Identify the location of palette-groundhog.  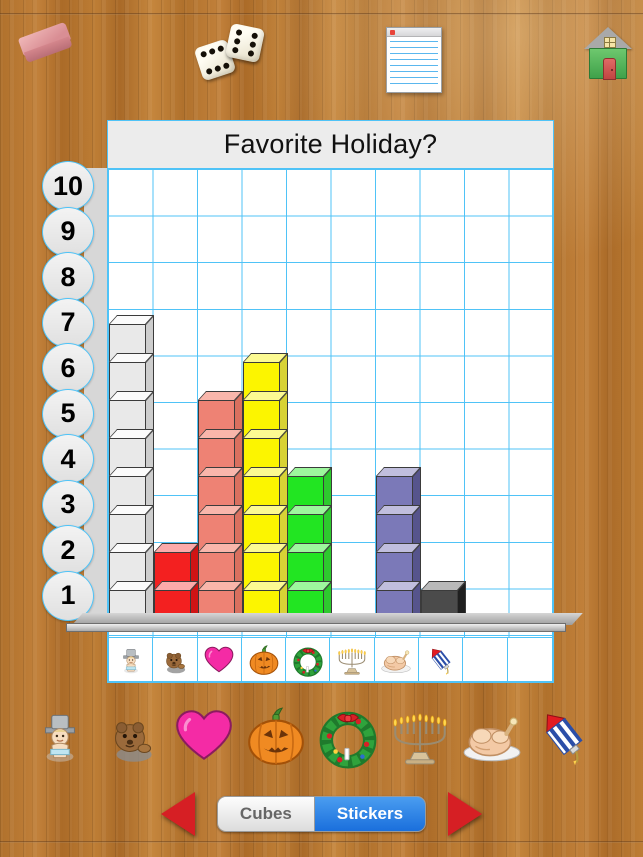
(132, 736).